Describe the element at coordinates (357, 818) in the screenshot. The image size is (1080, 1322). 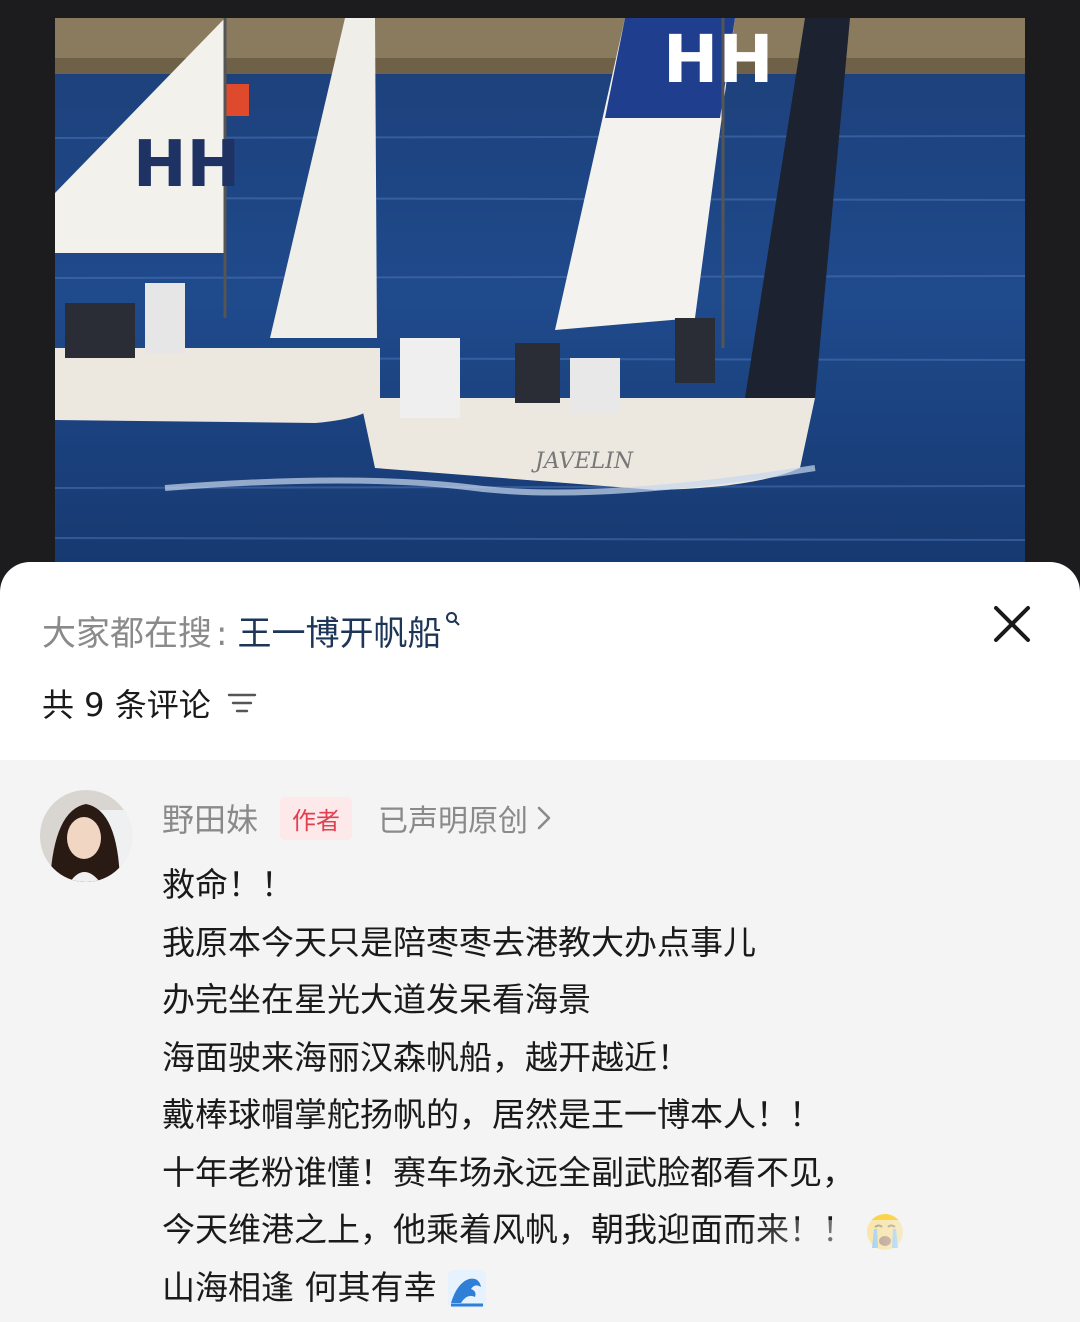
I see `comment-meta: 野田妹 作者 已声明原创` at that location.